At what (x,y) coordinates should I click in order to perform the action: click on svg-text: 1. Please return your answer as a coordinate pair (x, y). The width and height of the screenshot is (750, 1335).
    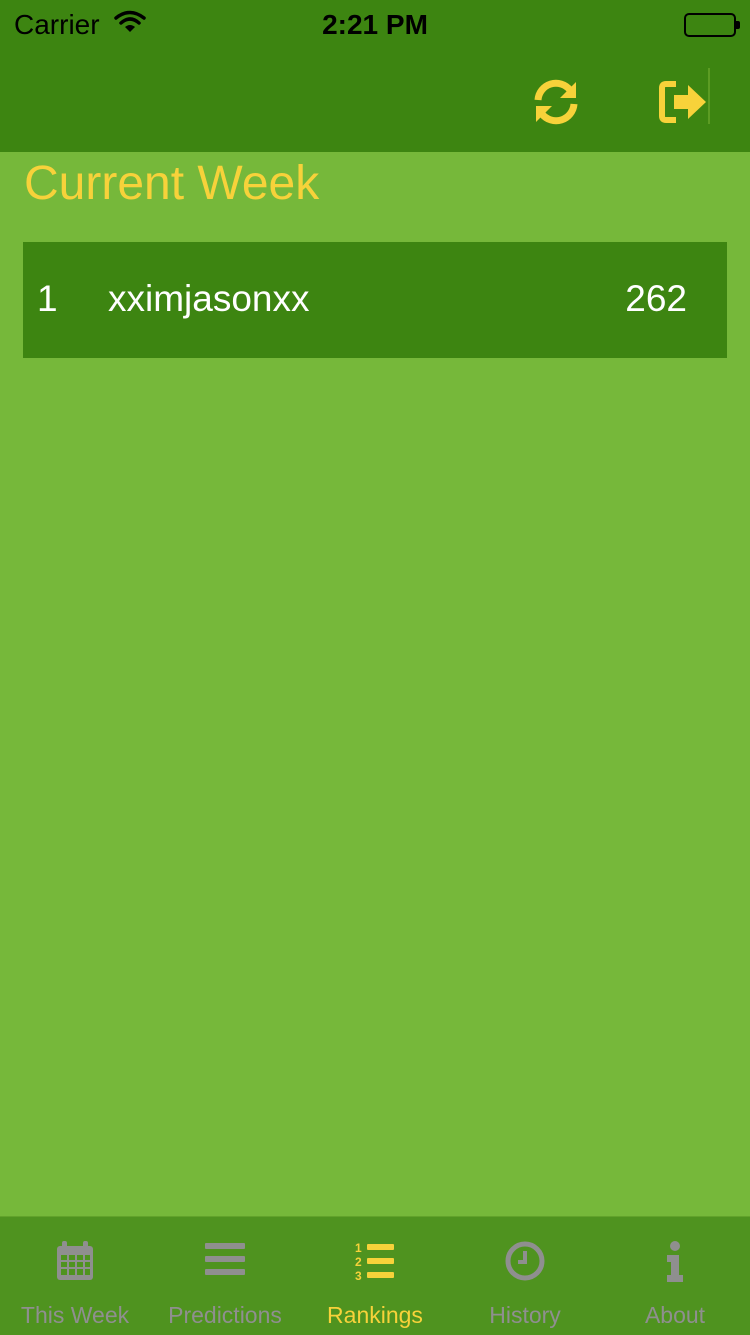
    Looking at the image, I should click on (358, 1248).